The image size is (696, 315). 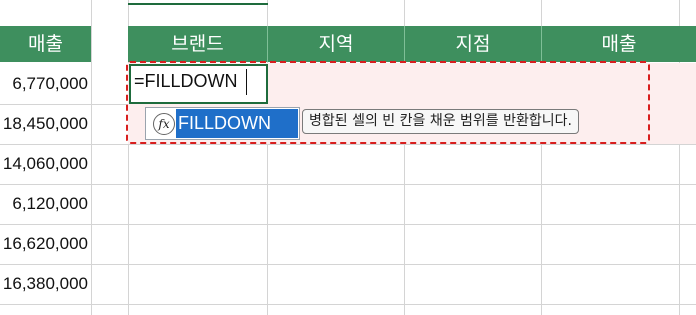 What do you see at coordinates (197, 44) in the screenshot?
I see `header-brand: 브랜드` at bounding box center [197, 44].